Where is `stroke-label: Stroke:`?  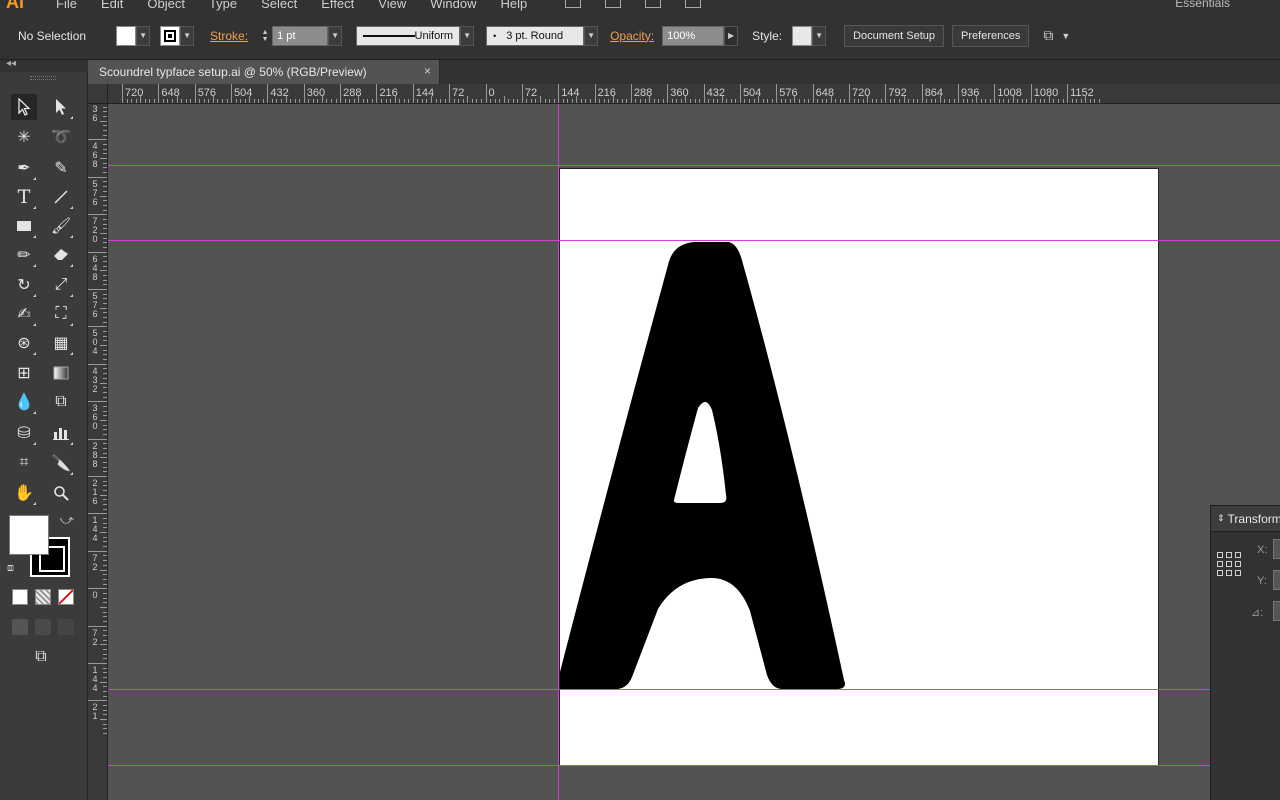 stroke-label: Stroke: is located at coordinates (229, 36).